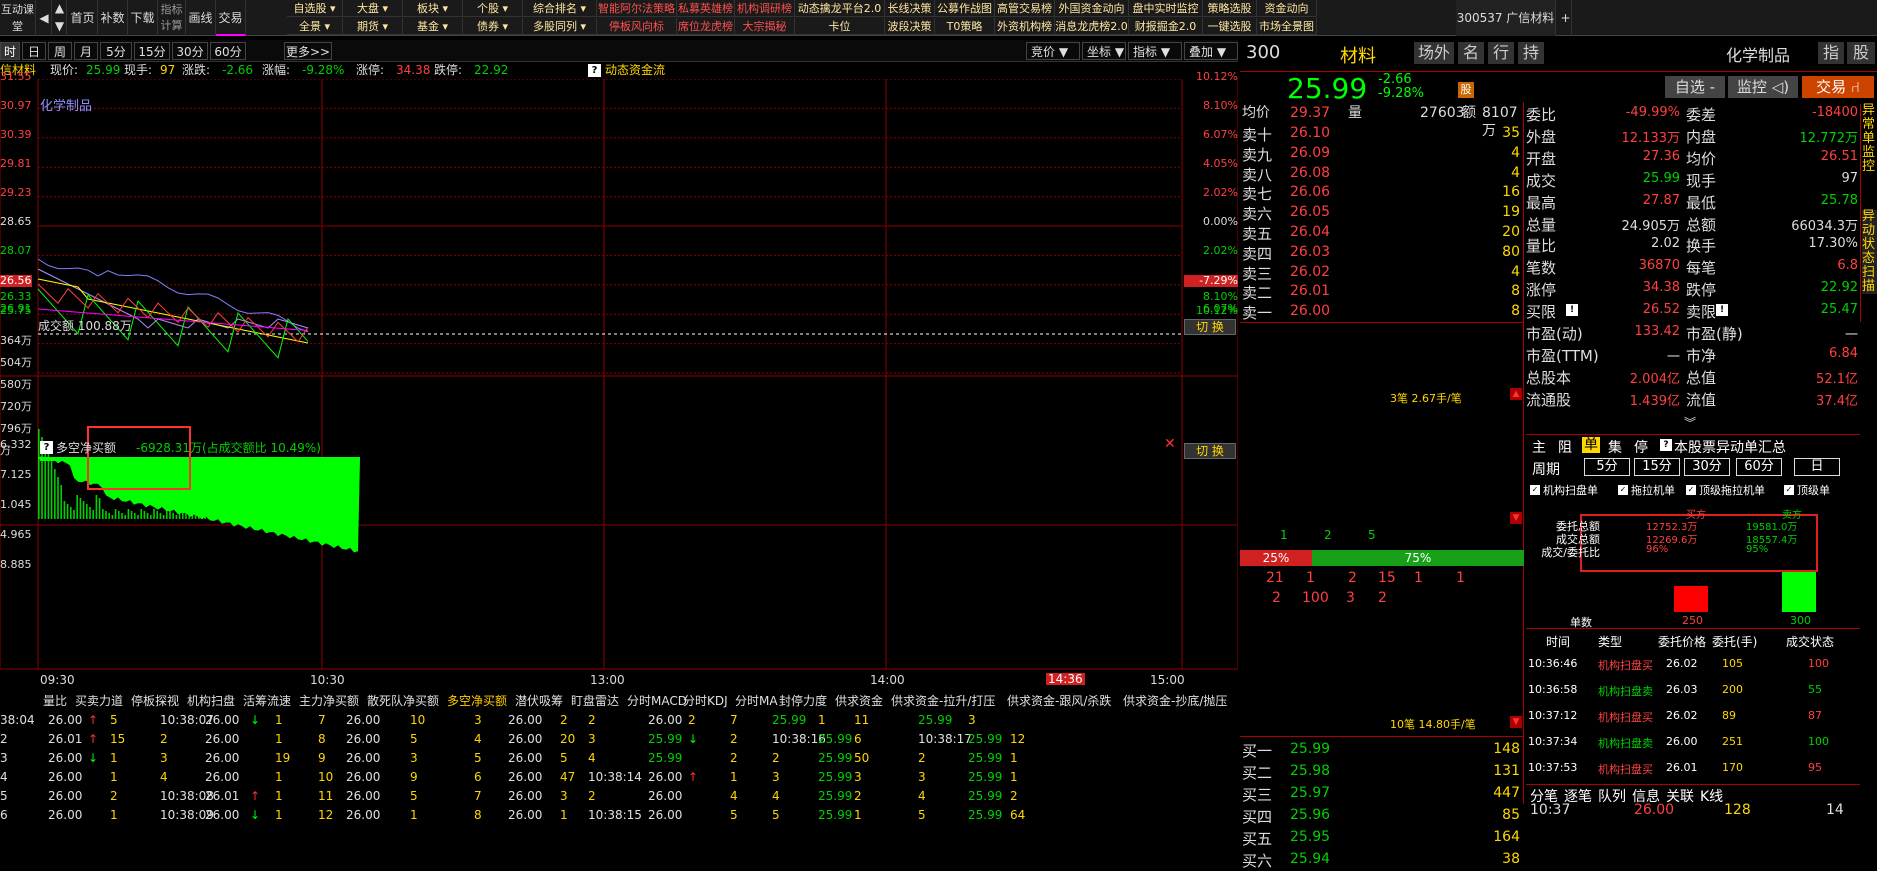 The image size is (1877, 871). Describe the element at coordinates (1690, 422) in the screenshot. I see `expand-icon: ︾` at that location.